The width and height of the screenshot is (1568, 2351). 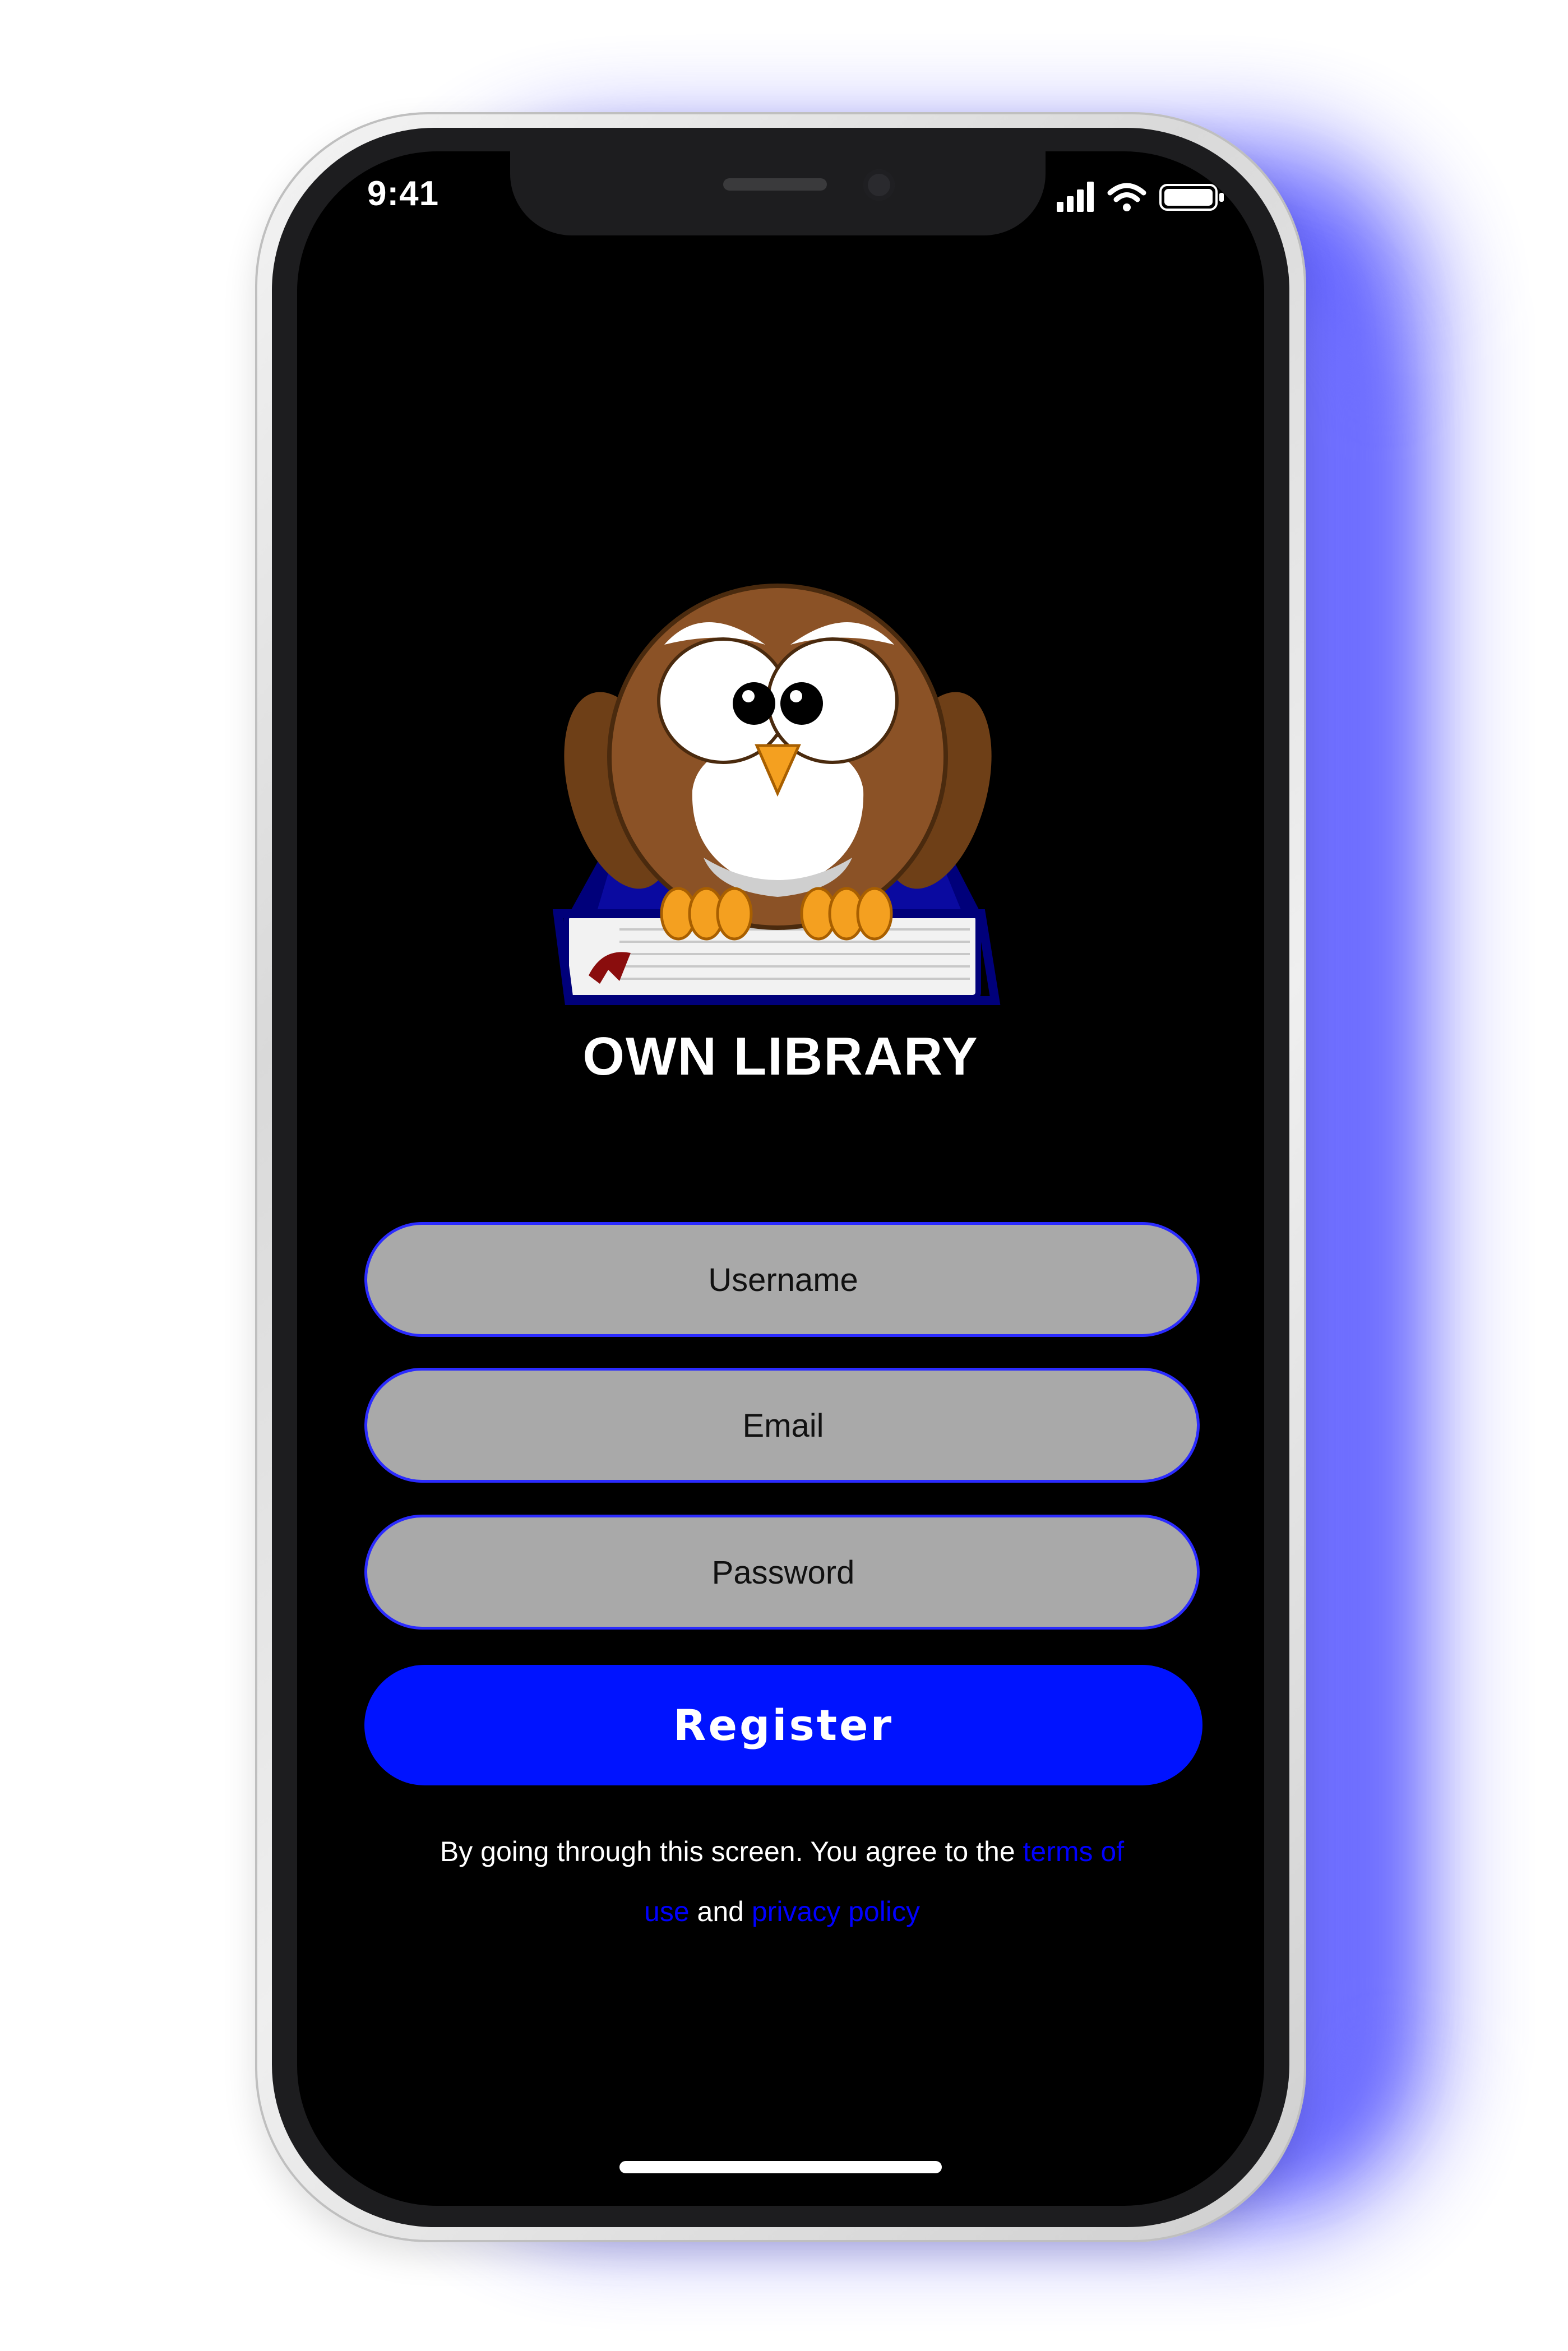 What do you see at coordinates (775, 184) in the screenshot?
I see `speaker` at bounding box center [775, 184].